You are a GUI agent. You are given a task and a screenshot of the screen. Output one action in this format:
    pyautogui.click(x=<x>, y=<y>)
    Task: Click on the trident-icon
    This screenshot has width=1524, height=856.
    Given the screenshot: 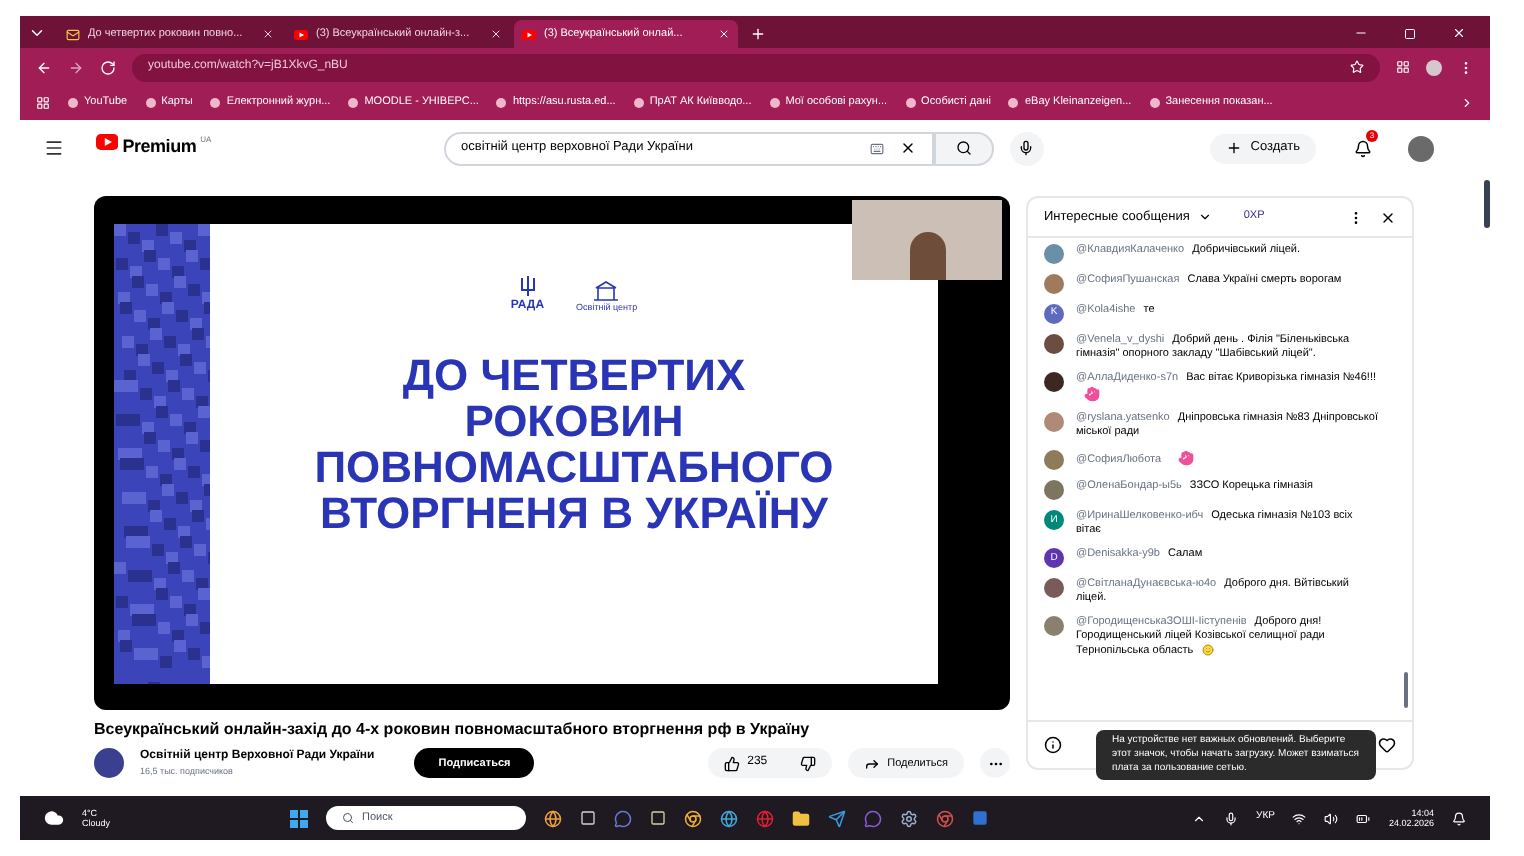 What is the action you would take?
    pyautogui.click(x=527, y=286)
    